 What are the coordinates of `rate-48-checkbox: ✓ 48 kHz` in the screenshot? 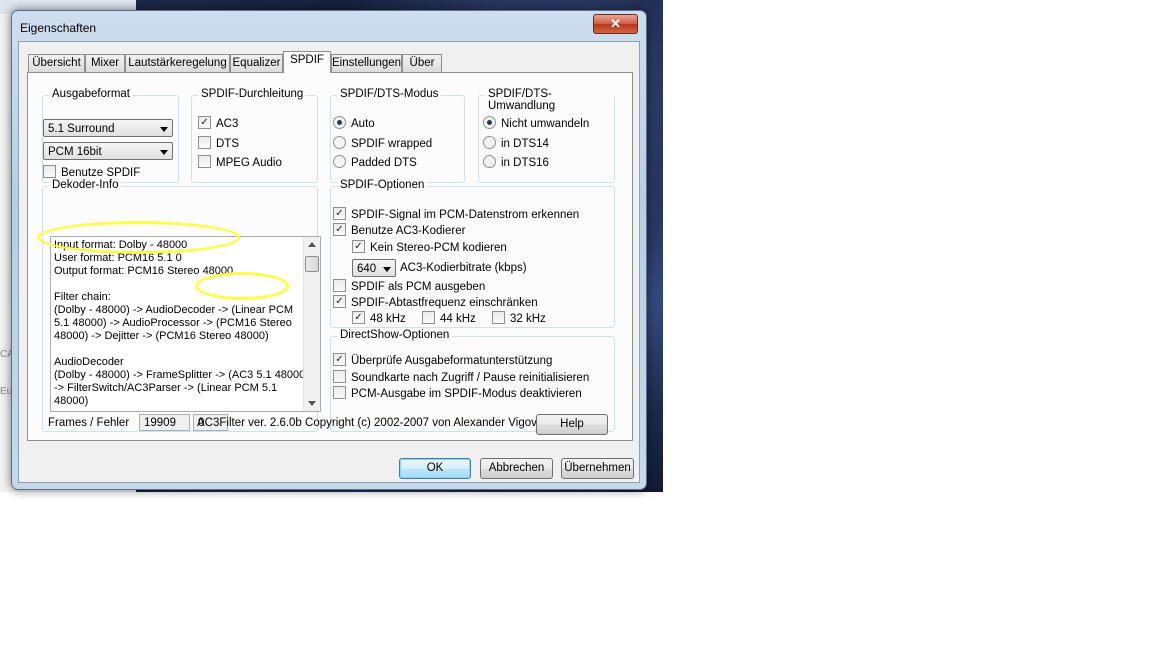 It's located at (379, 319).